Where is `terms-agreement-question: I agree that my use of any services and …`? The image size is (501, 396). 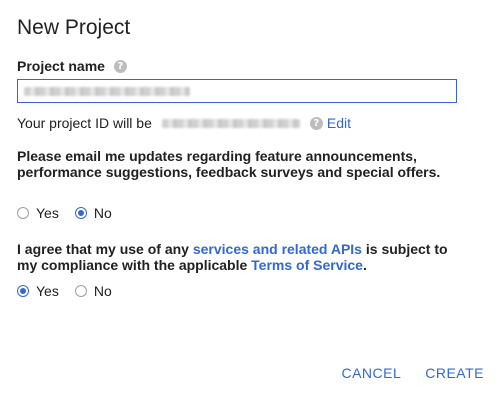 terms-agreement-question: I agree that my use of any services and … is located at coordinates (237, 257).